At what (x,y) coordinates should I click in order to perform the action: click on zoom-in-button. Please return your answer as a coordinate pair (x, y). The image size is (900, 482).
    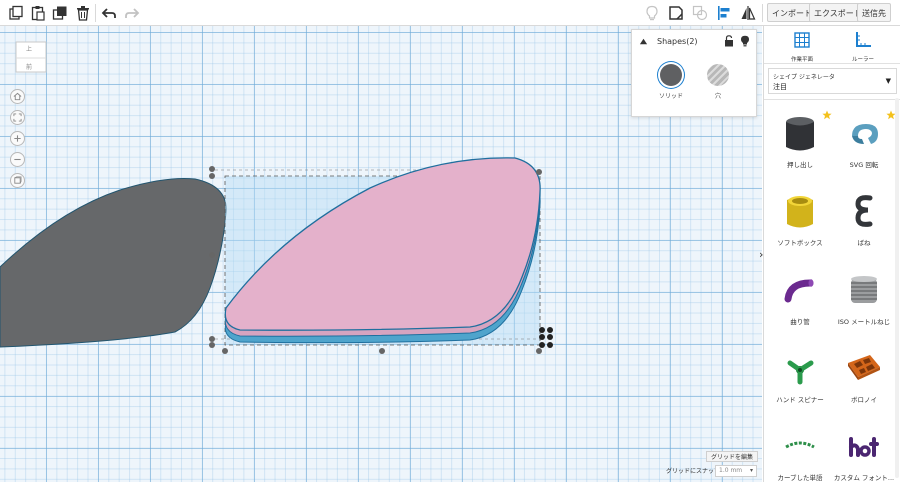
    Looking at the image, I should click on (17, 138).